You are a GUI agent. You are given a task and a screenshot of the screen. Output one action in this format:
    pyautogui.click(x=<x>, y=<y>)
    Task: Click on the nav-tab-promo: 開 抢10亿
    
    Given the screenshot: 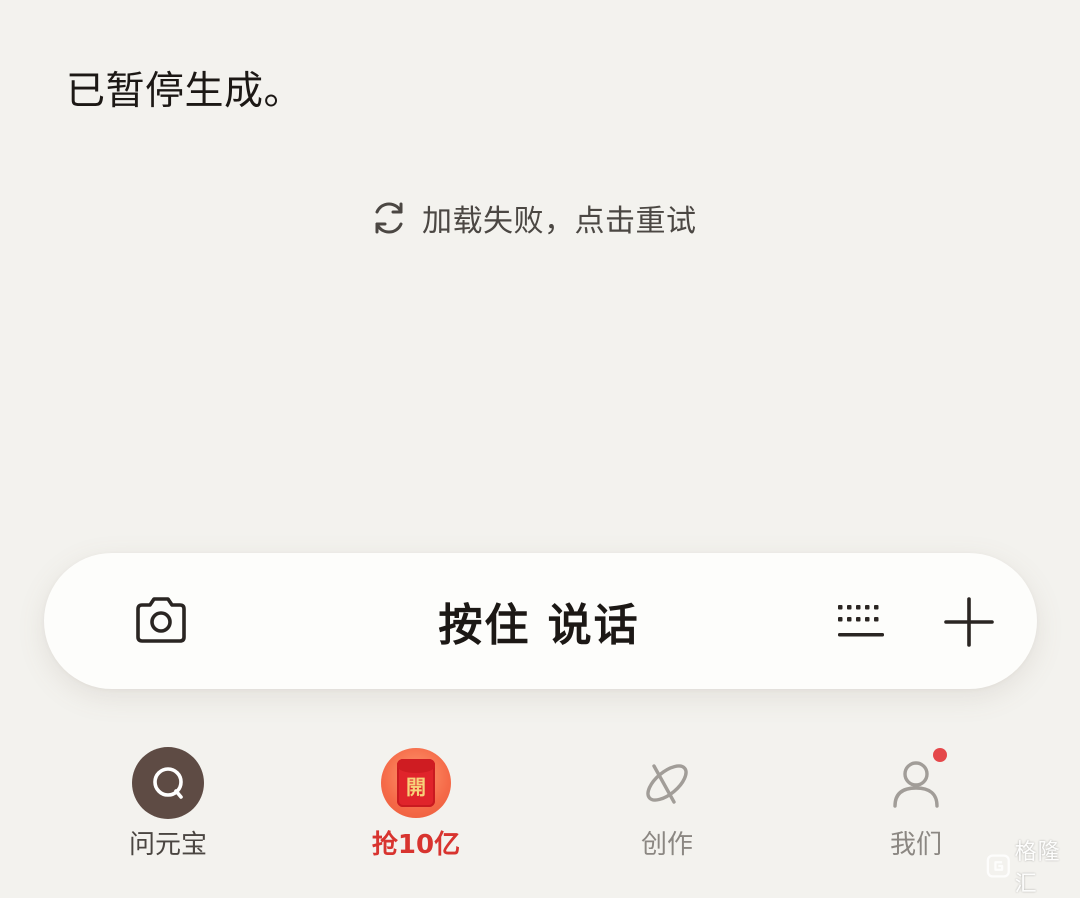 What is the action you would take?
    pyautogui.click(x=416, y=807)
    